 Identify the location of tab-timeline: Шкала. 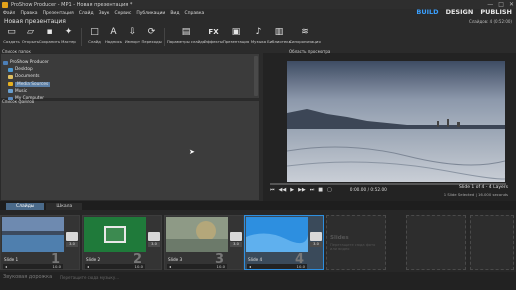
(64, 206).